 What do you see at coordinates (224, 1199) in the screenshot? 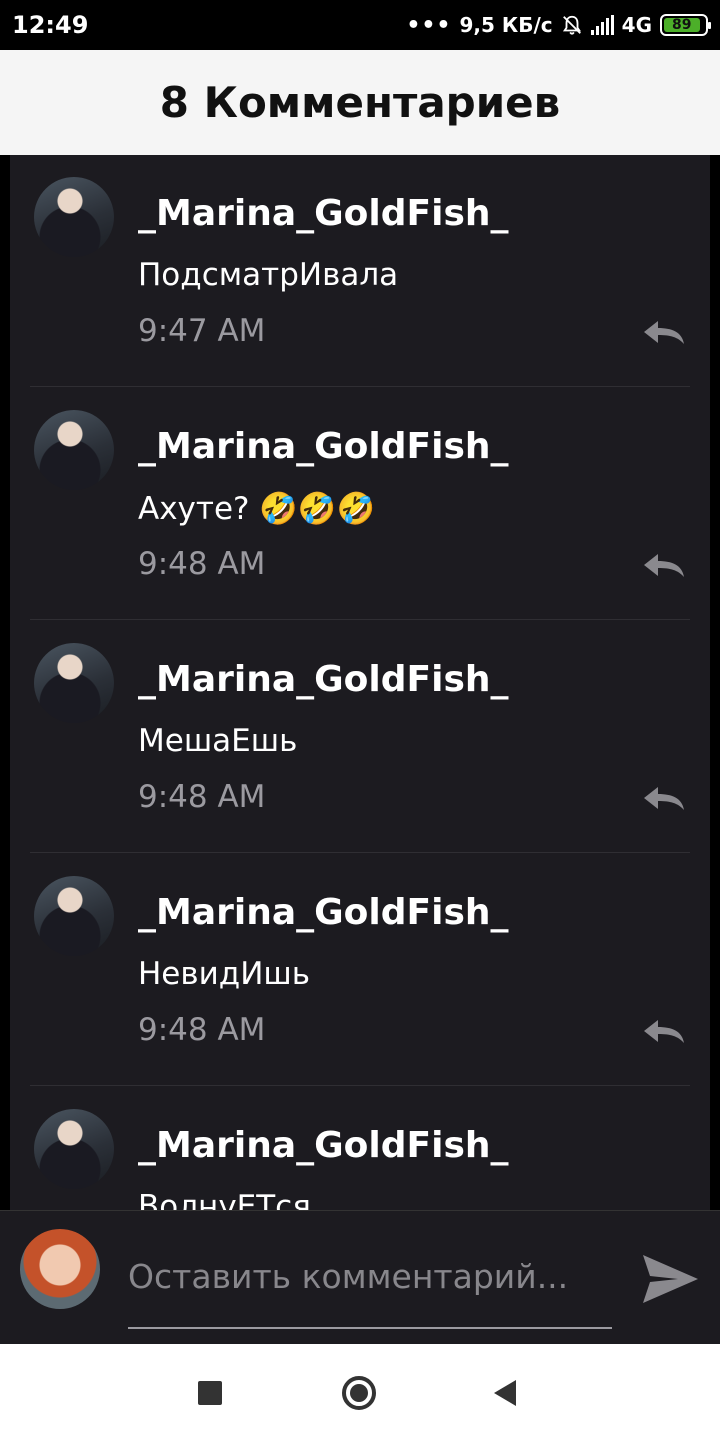
I see `comment-text: ВолнуЕТся` at bounding box center [224, 1199].